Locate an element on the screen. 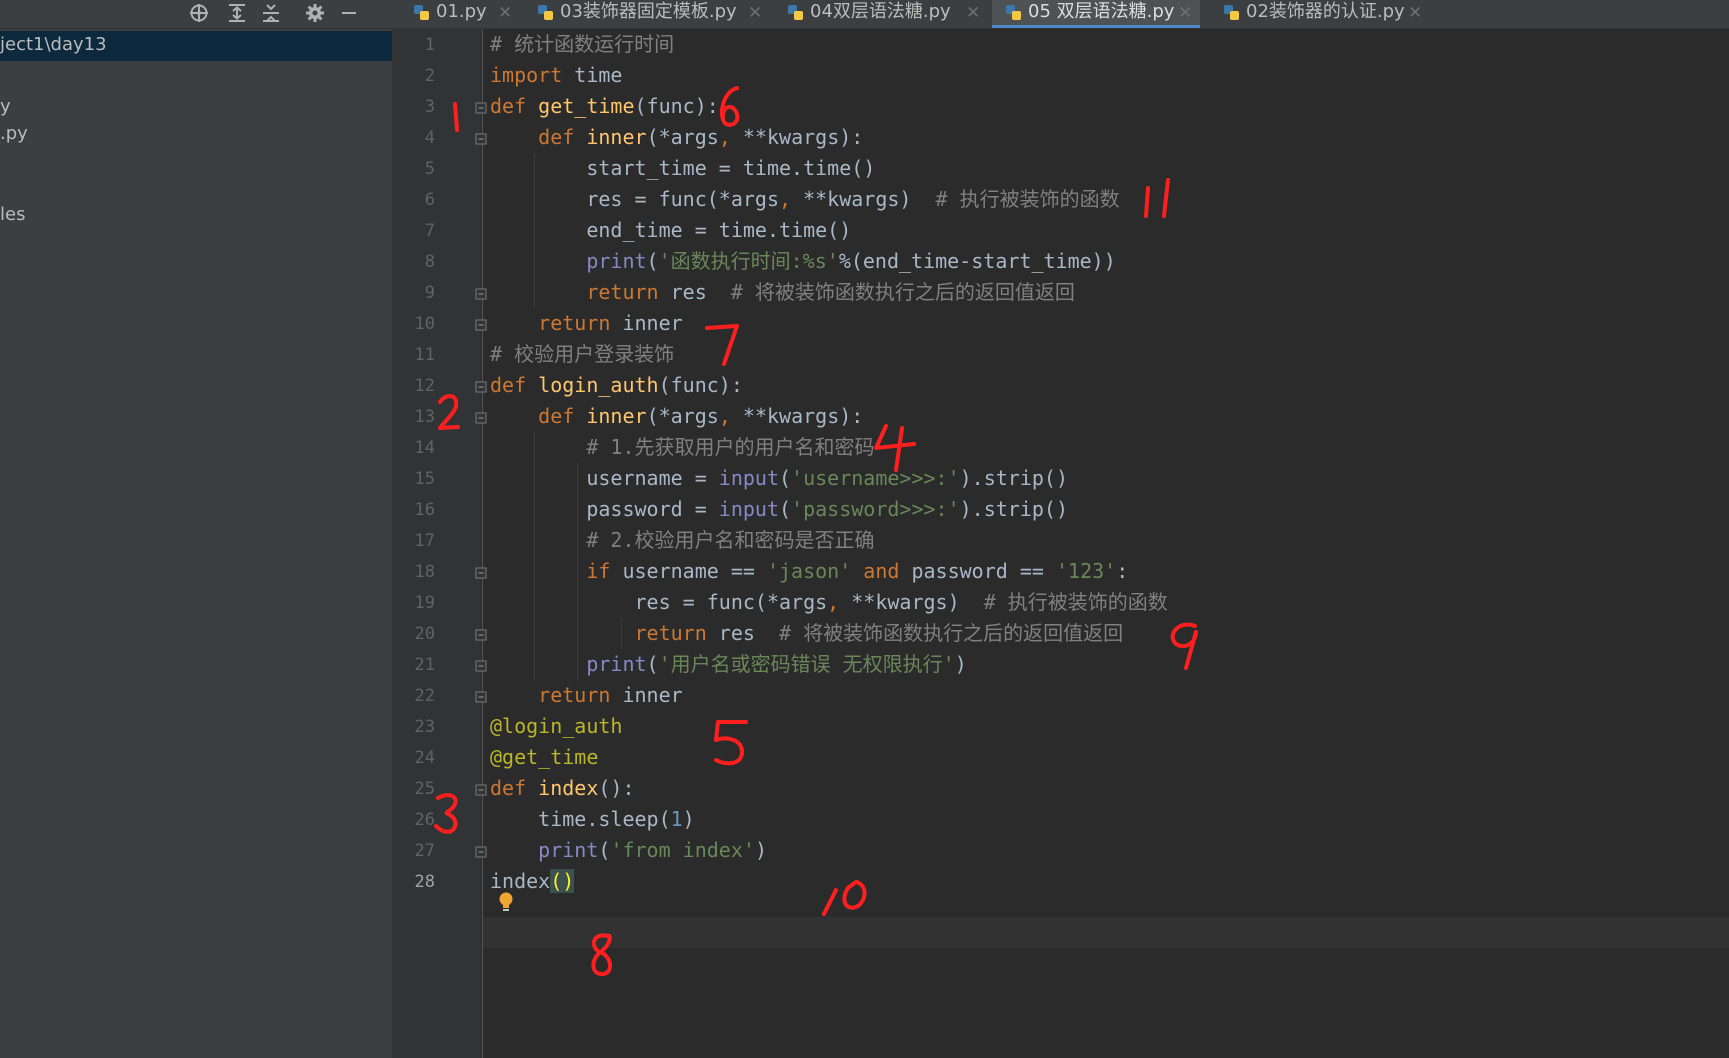  code-line: print('from index') is located at coordinates (628, 850).